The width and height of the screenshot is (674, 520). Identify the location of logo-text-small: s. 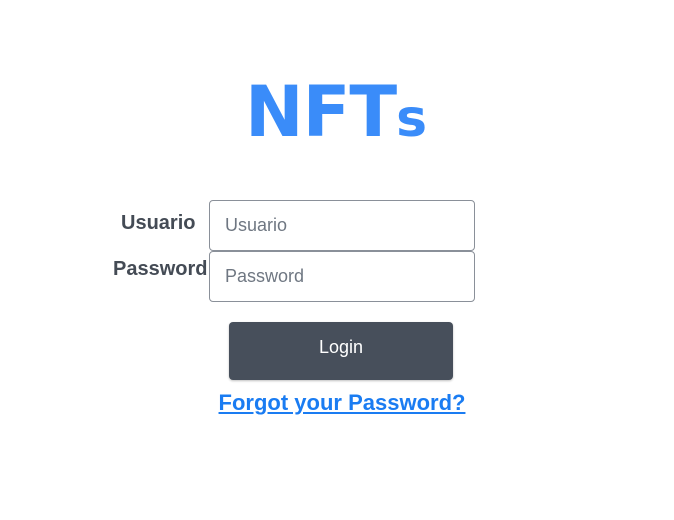
(411, 119).